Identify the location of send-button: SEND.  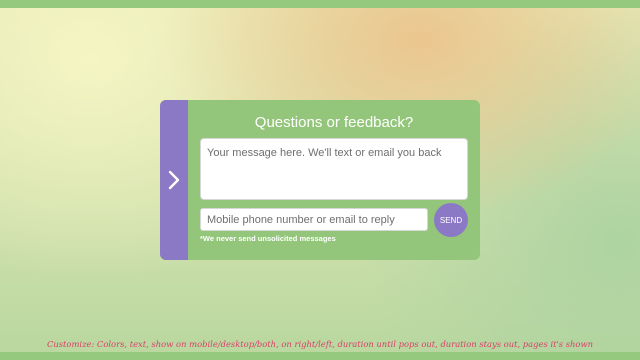
(451, 220).